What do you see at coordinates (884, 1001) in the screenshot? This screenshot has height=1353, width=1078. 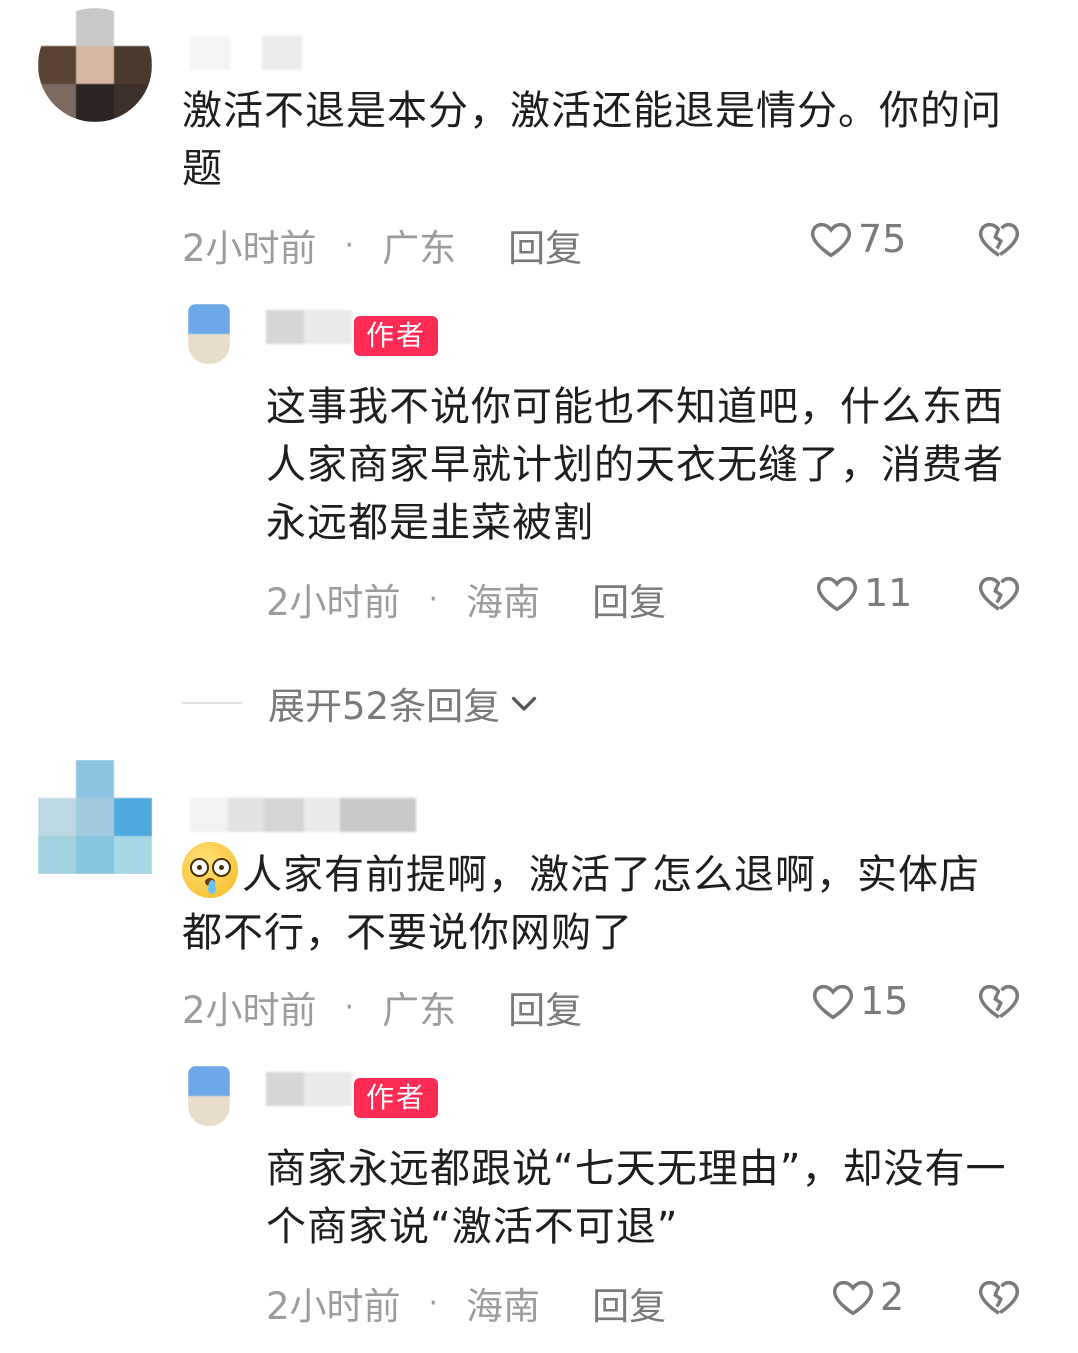 I see `like-count: 15` at bounding box center [884, 1001].